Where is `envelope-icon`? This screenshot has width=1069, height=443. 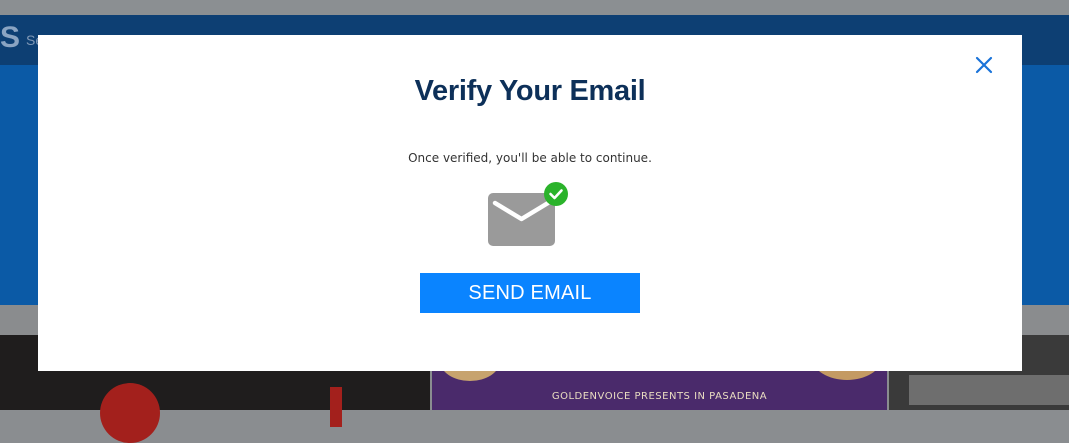
envelope-icon is located at coordinates (521, 219).